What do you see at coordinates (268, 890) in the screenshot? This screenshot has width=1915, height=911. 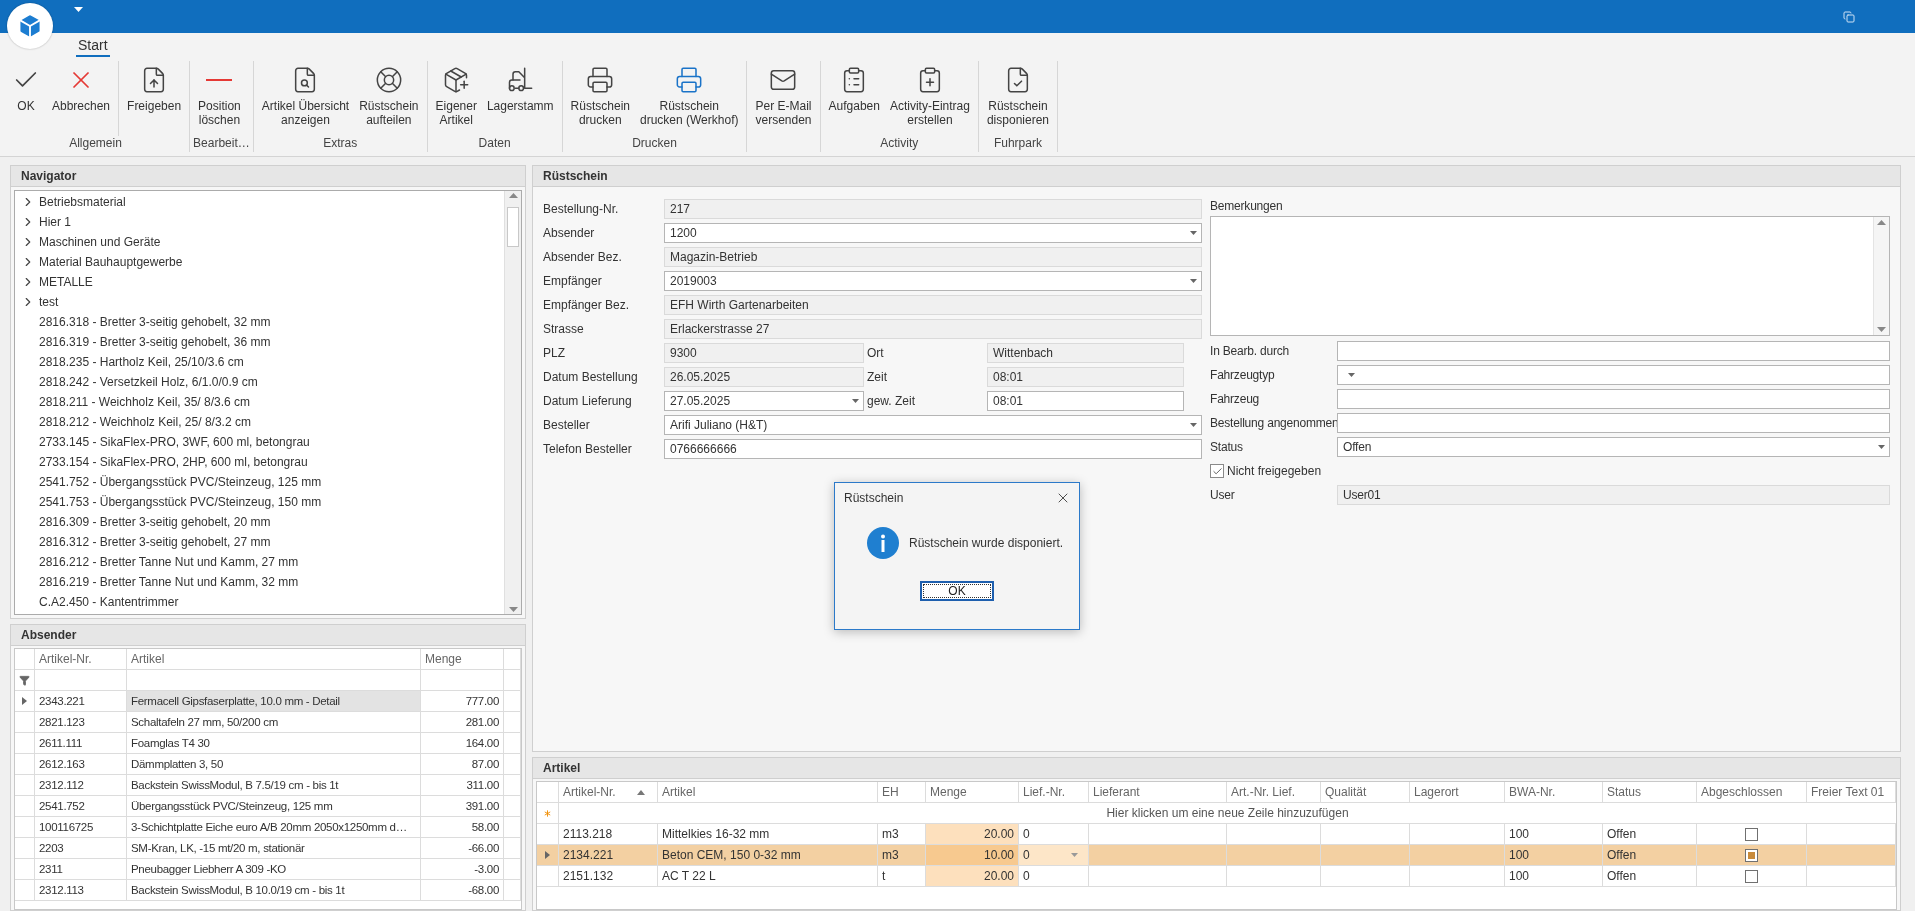 I see `table-row: 2312.113 Backstein SwissModul, B 10.0/19 cm - bis 1t -68.00` at bounding box center [268, 890].